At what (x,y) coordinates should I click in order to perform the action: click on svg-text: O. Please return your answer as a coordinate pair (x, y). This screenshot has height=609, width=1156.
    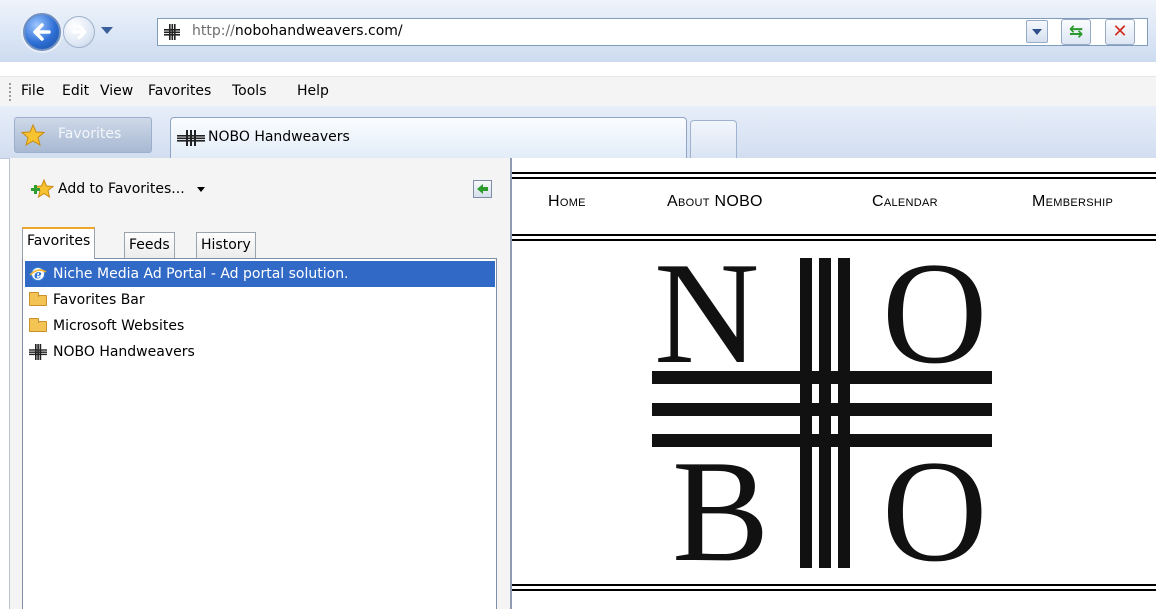
    Looking at the image, I should click on (934, 499).